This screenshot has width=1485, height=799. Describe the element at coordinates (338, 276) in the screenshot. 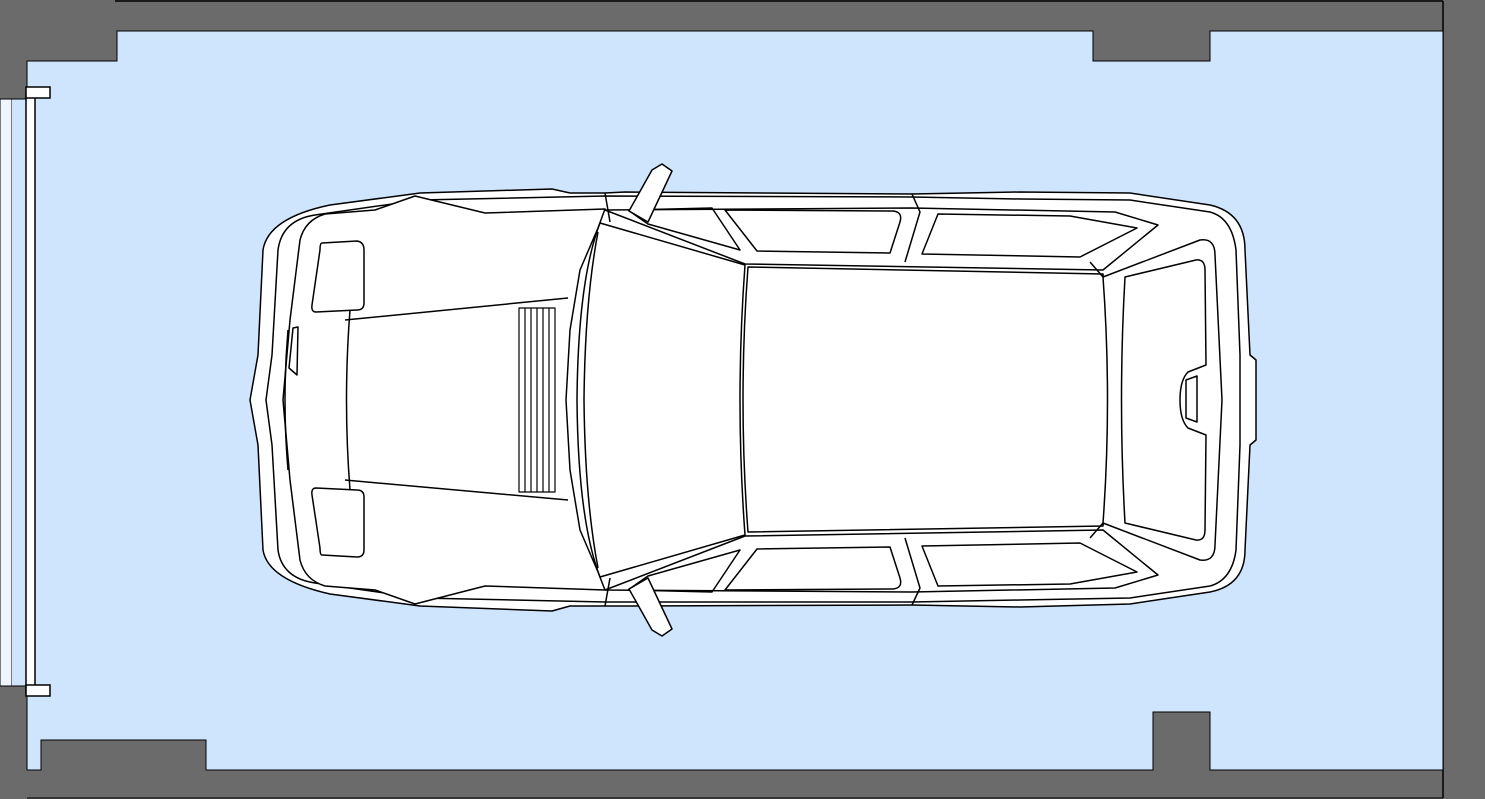

I see `headlight-left-top` at that location.